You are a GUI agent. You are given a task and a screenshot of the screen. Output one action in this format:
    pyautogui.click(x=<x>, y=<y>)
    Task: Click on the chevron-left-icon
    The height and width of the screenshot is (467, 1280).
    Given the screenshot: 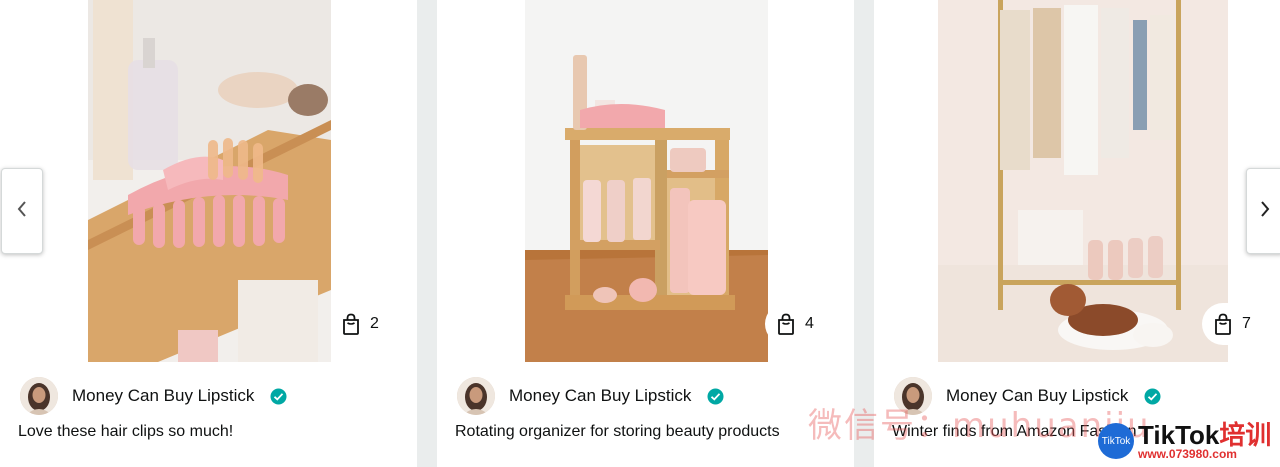 What is the action you would take?
    pyautogui.click(x=22, y=211)
    